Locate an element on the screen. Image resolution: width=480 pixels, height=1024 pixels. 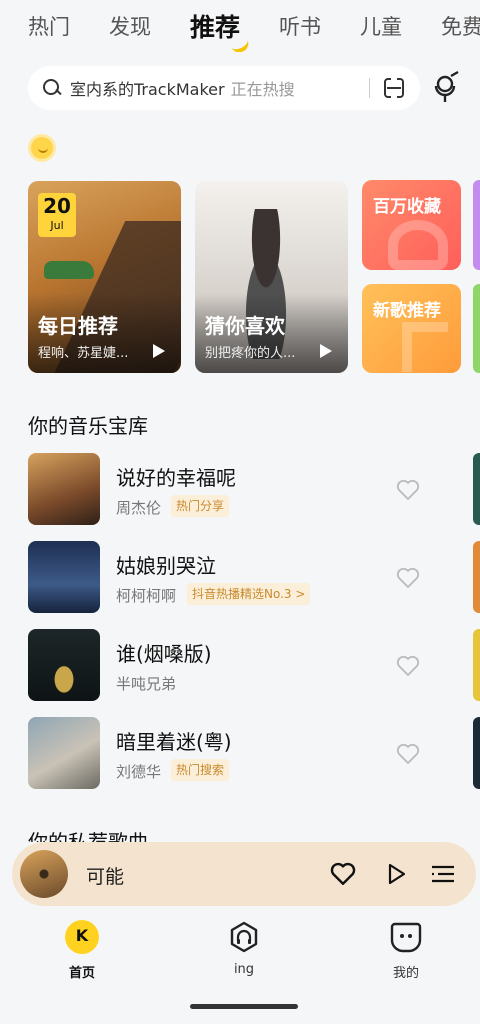
search-query: 室内系的TrackMaker is located at coordinates (147, 89).